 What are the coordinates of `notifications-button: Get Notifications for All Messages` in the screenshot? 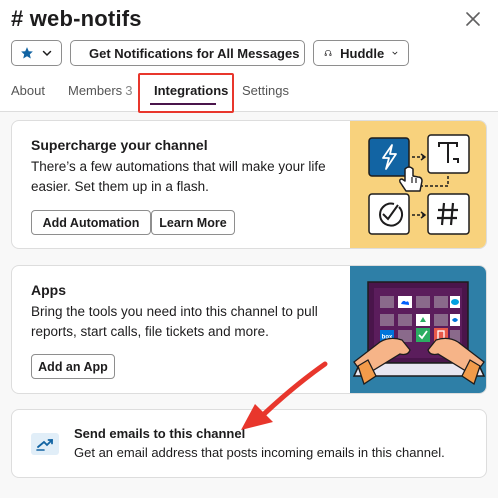 It's located at (187, 53).